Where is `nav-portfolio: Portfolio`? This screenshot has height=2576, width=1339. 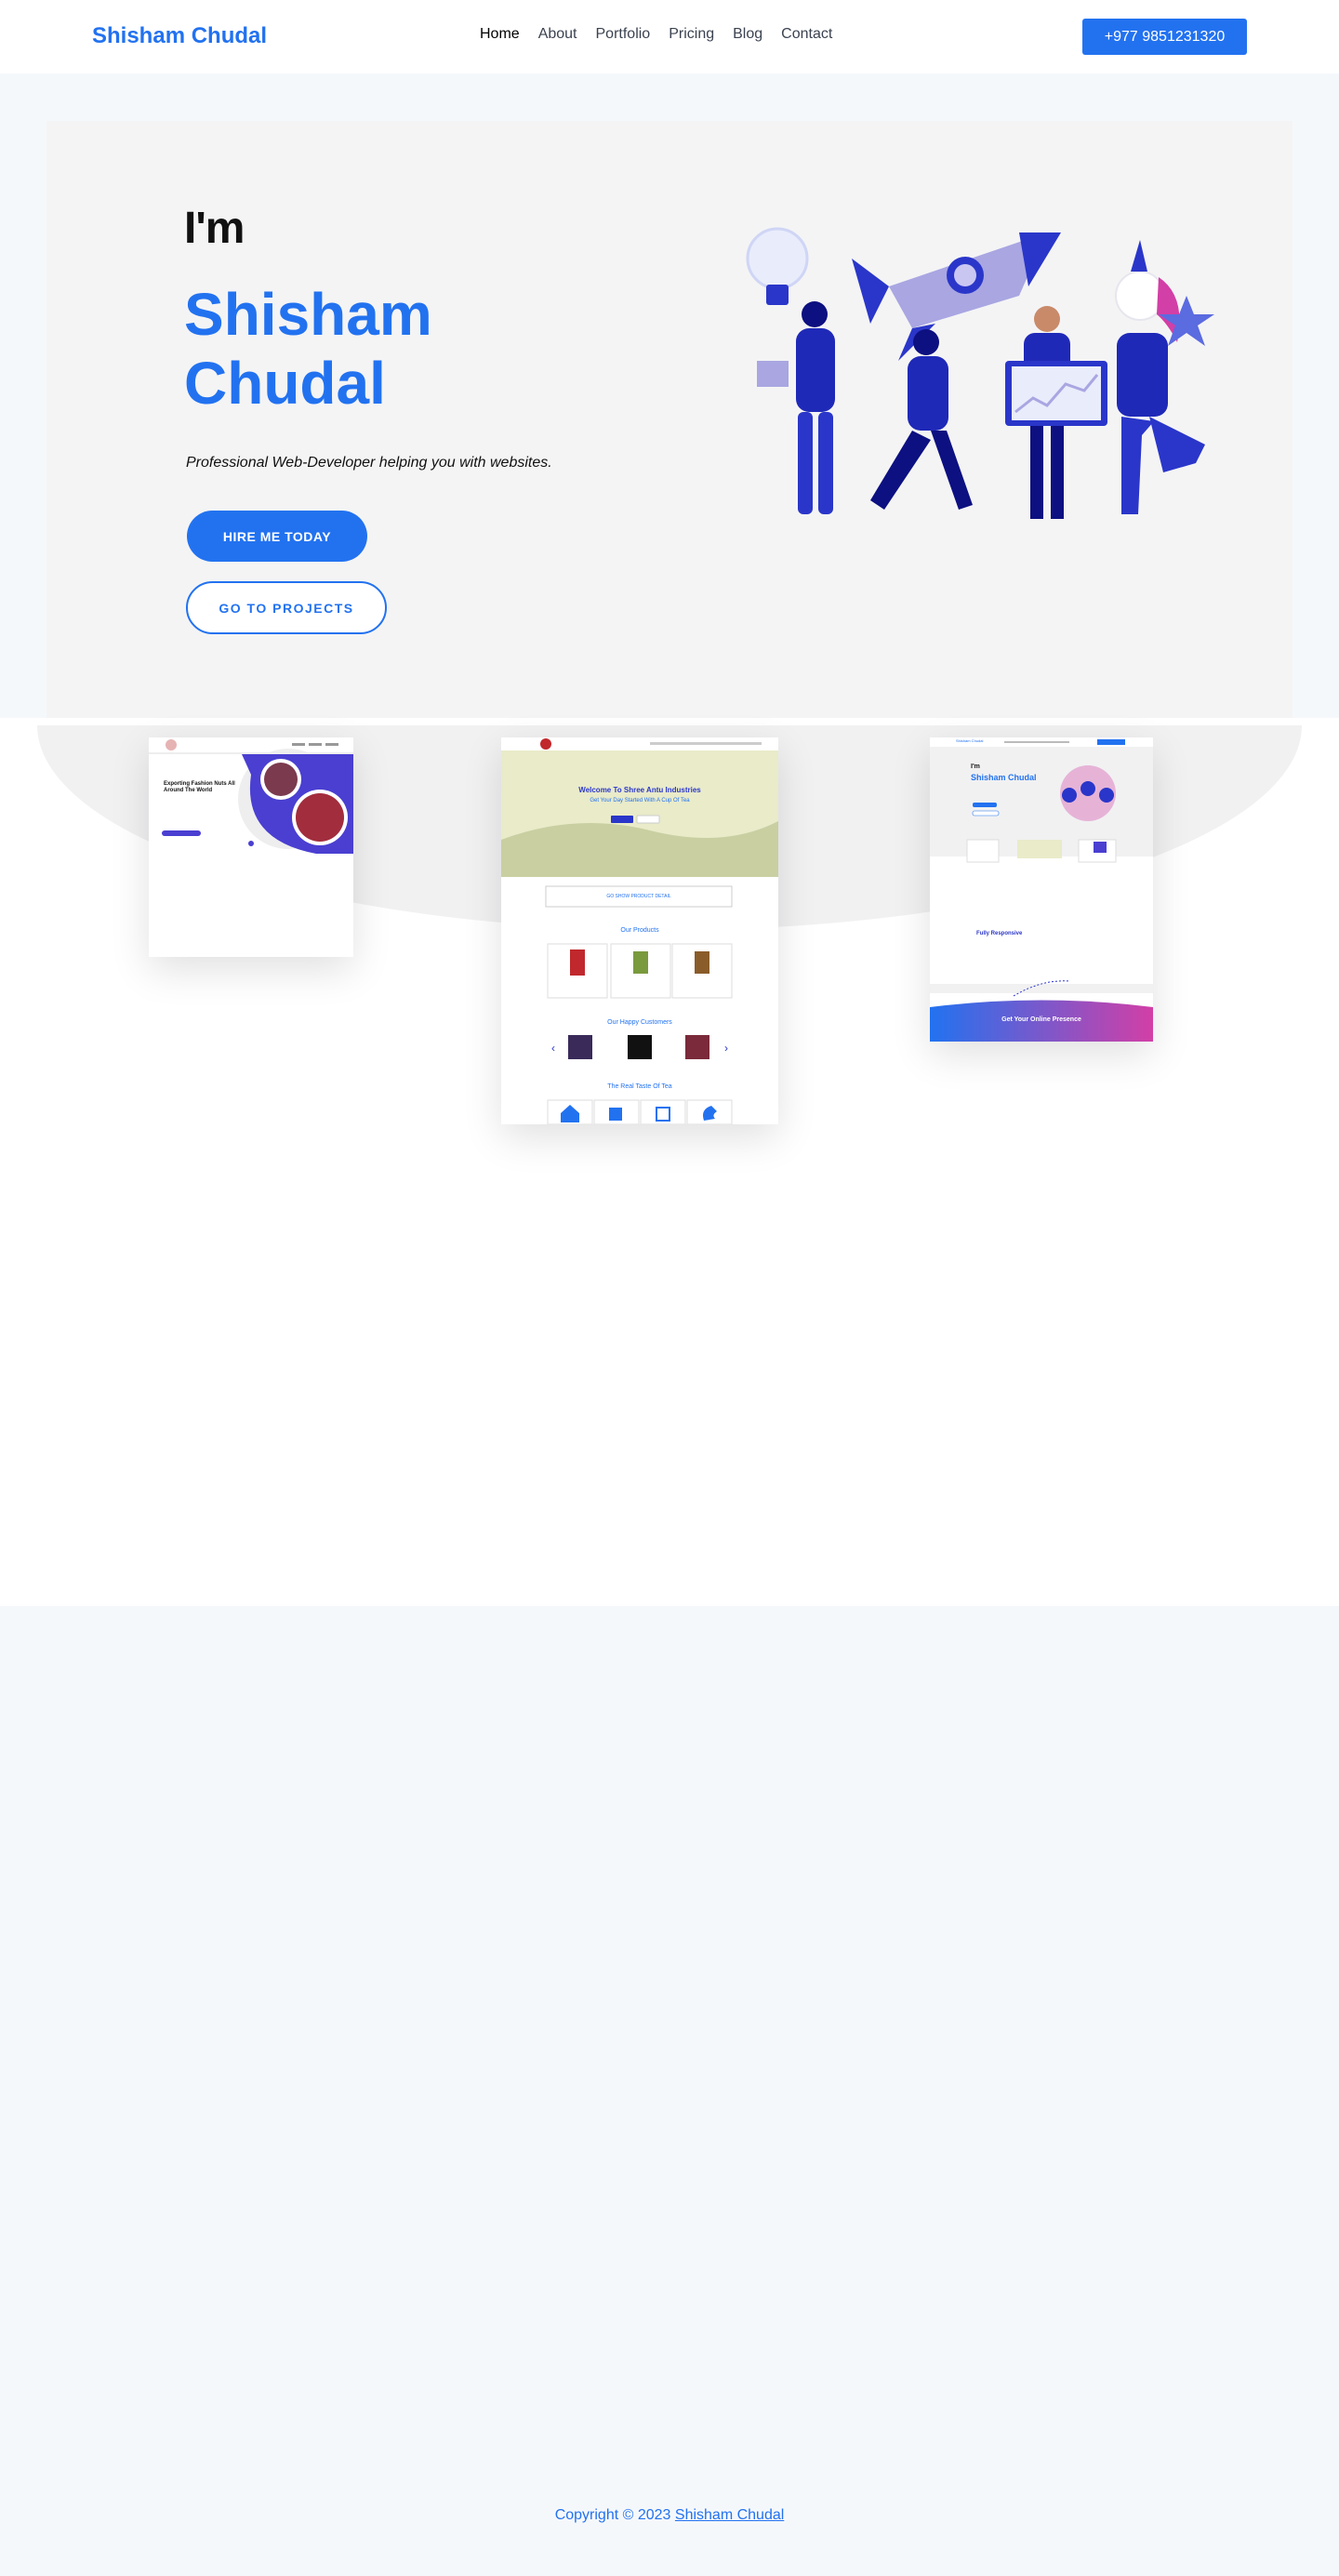
nav-portfolio: Portfolio is located at coordinates (623, 34).